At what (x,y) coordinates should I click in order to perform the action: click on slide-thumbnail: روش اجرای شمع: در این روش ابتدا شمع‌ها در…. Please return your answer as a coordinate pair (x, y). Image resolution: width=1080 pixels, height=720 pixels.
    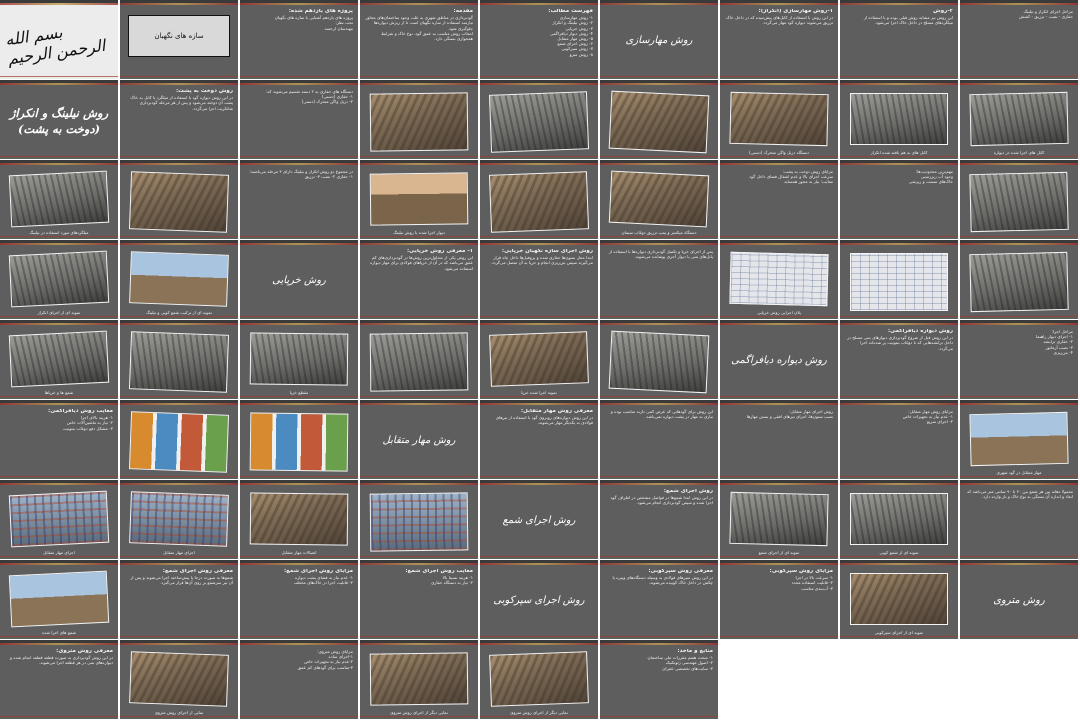
    Looking at the image, I should click on (659, 519).